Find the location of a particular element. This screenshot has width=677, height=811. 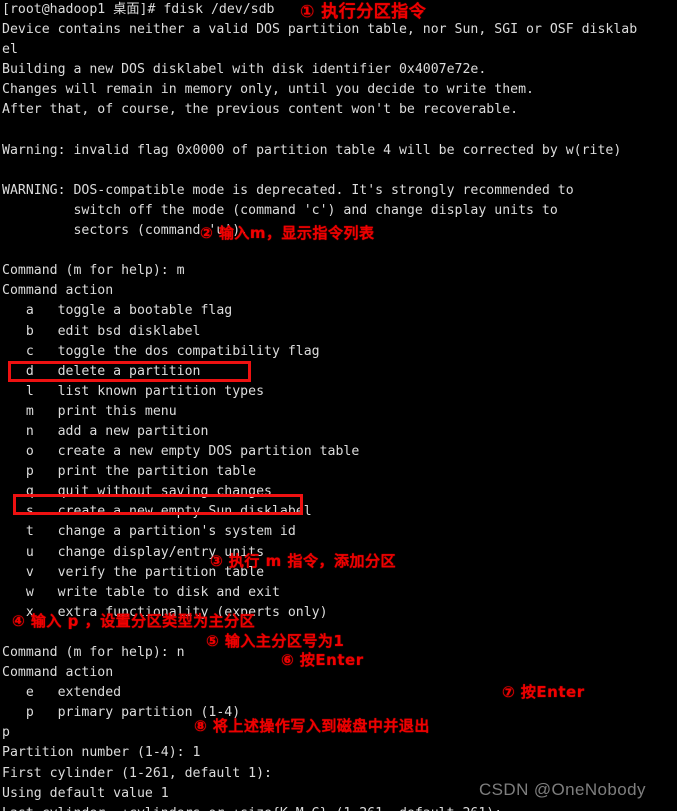

terminal-line: n add a new partition is located at coordinates (105, 431).